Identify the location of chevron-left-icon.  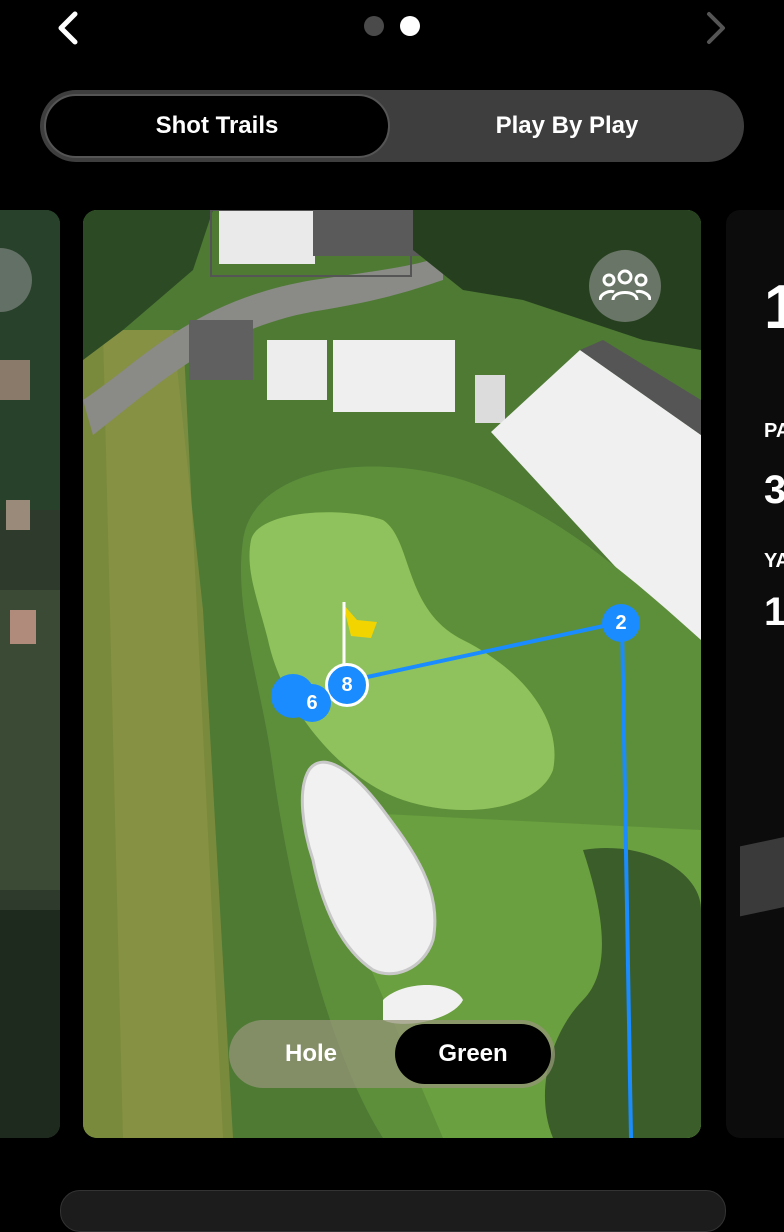
(68, 28).